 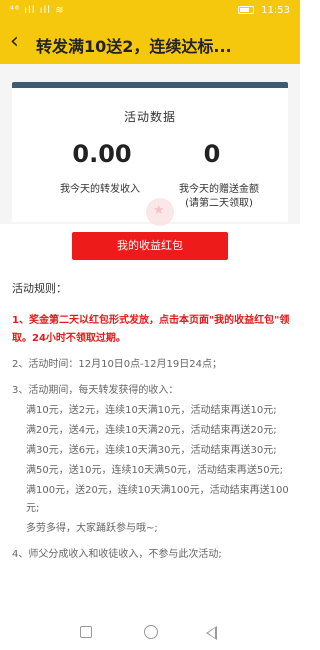 I want to click on status-right: 11:53, so click(x=263, y=10).